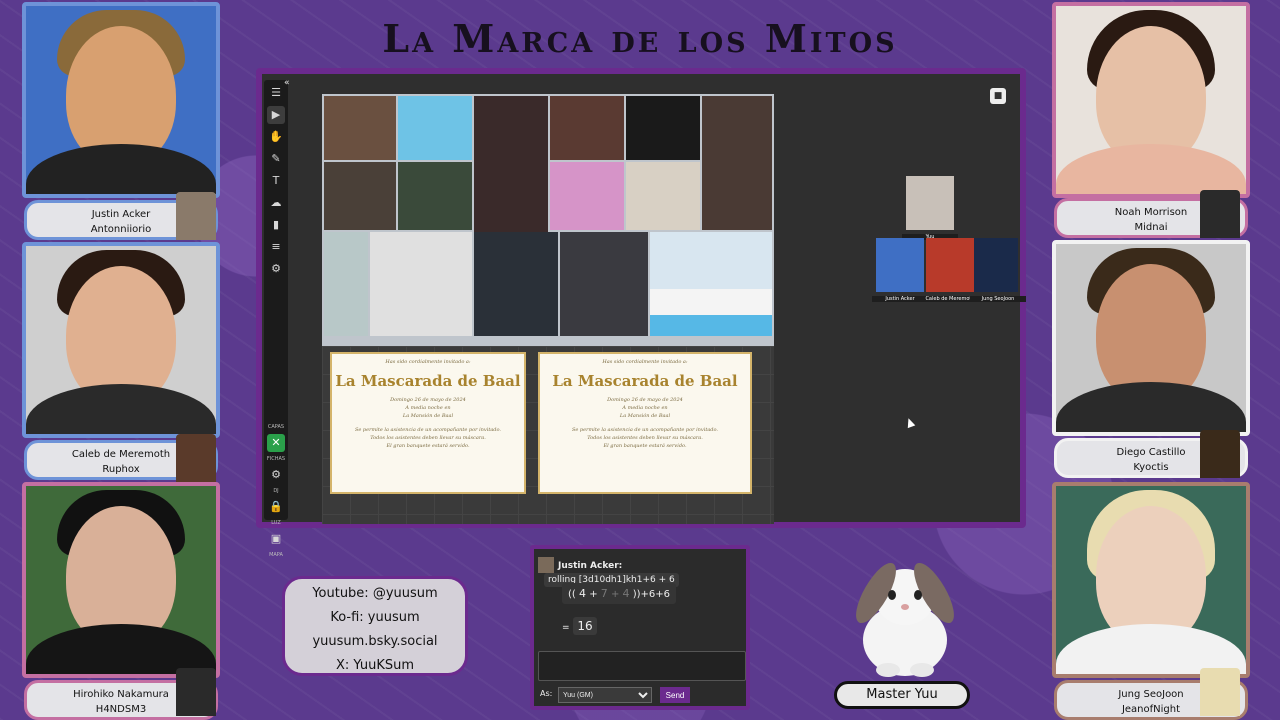  I want to click on gear-icon: ⚙, so click(276, 475).